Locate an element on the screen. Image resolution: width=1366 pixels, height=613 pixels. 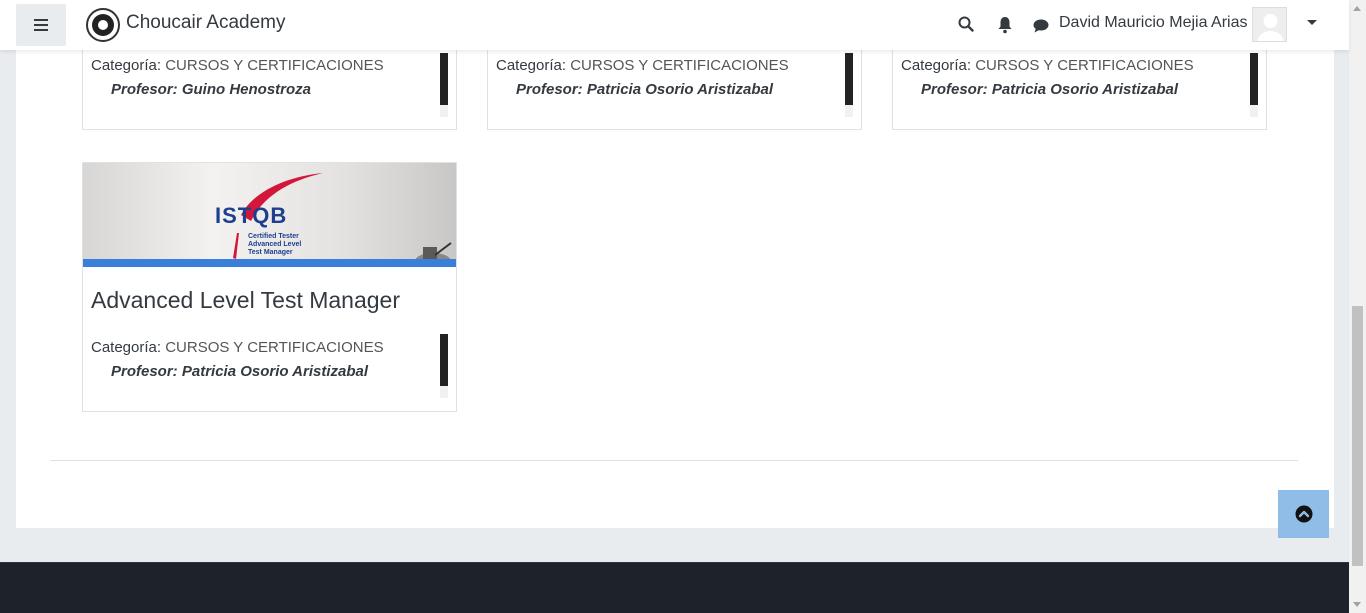
istqb-logo-text: ISTQB is located at coordinates (251, 215).